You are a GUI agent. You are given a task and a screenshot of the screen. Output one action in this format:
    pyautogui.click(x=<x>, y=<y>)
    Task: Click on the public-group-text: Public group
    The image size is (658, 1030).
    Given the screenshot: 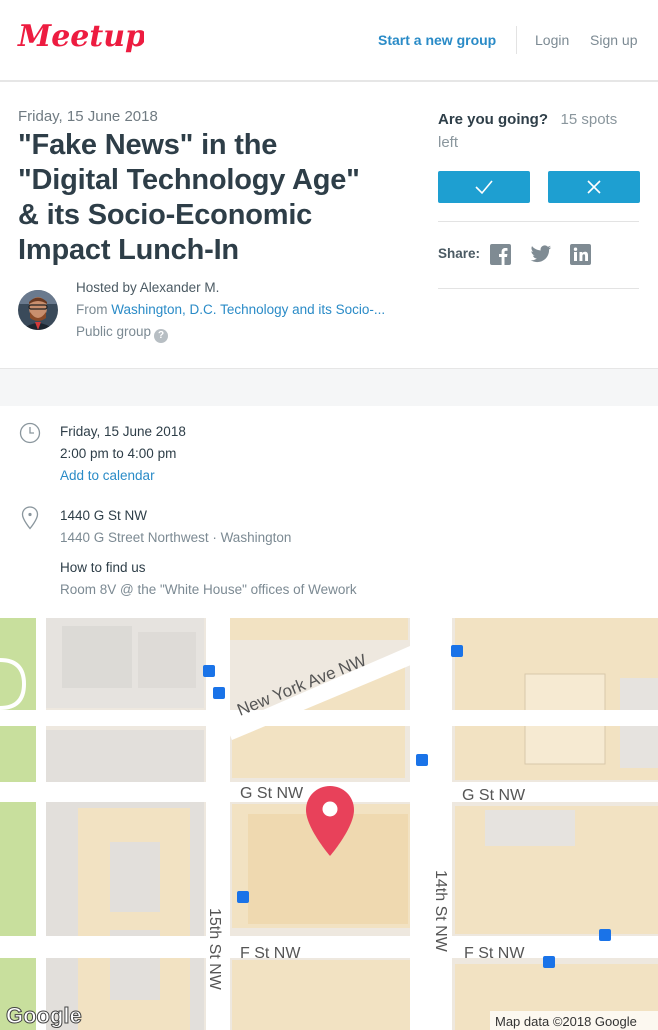 What is the action you would take?
    pyautogui.click(x=114, y=331)
    